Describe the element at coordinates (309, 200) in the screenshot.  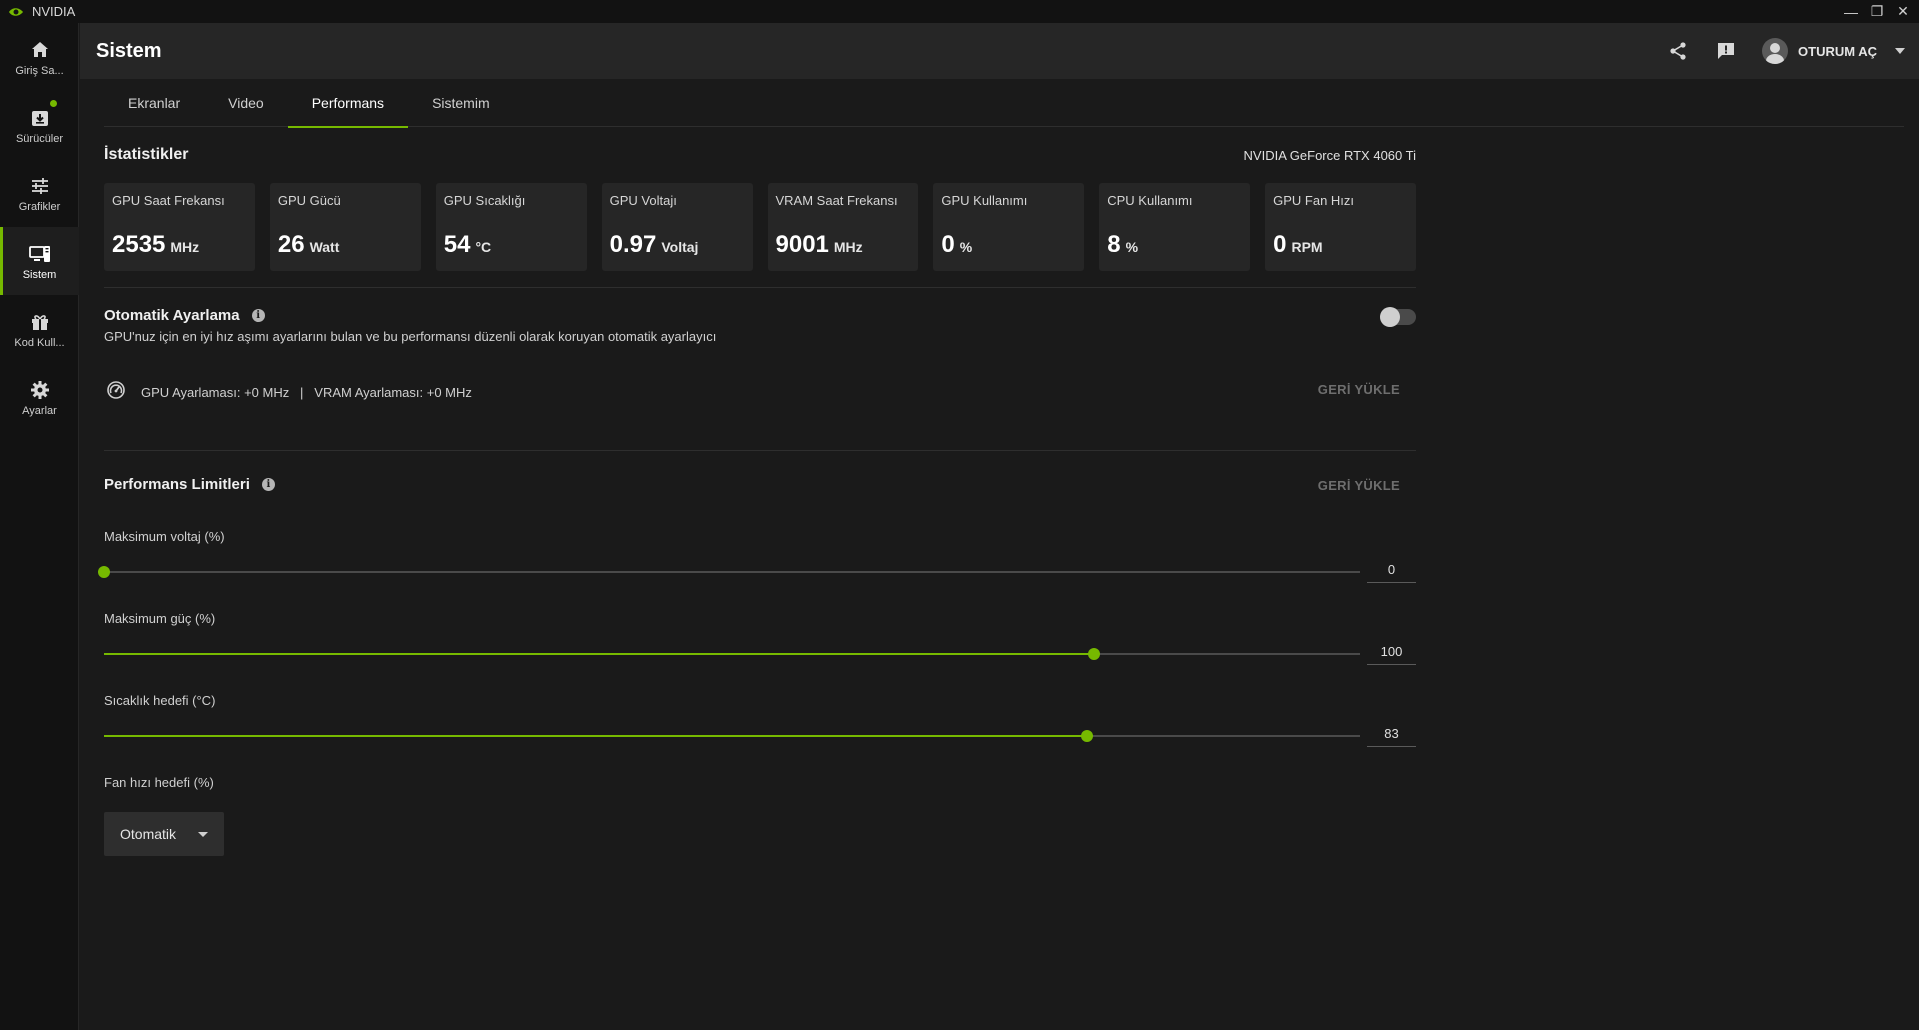
I see `stat-label: GPU Gücü` at that location.